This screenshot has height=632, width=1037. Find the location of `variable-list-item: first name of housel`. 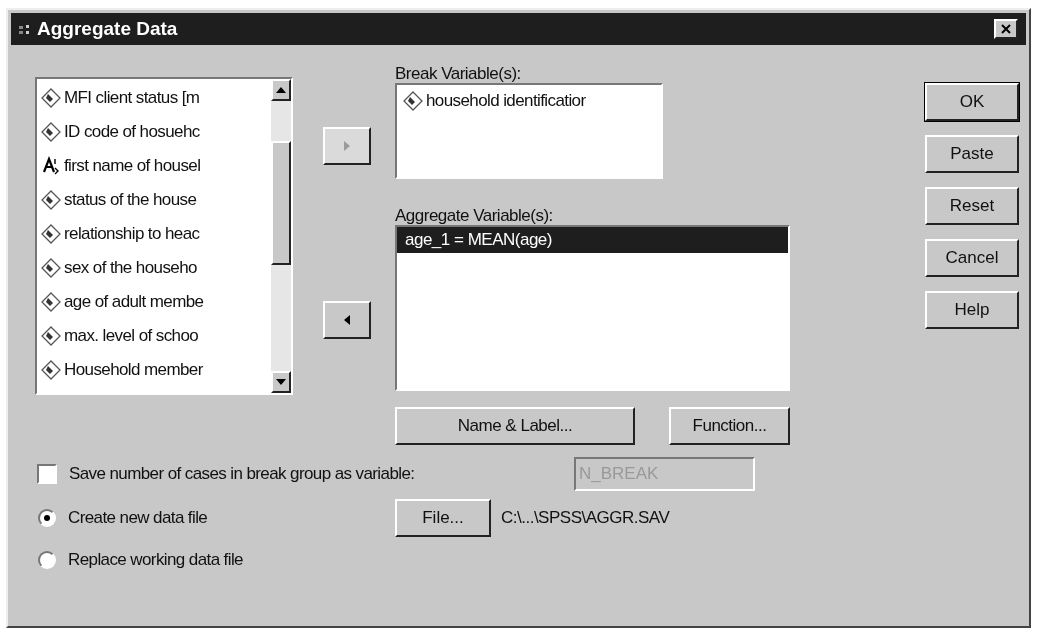

variable-list-item: first name of housel is located at coordinates (156, 166).